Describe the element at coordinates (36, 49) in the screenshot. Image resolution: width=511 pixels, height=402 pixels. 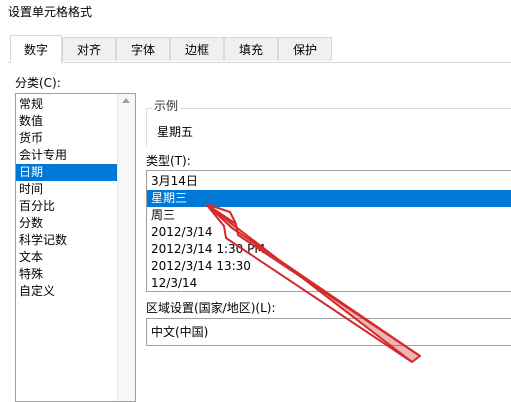
I see `tab-number: 数字` at that location.